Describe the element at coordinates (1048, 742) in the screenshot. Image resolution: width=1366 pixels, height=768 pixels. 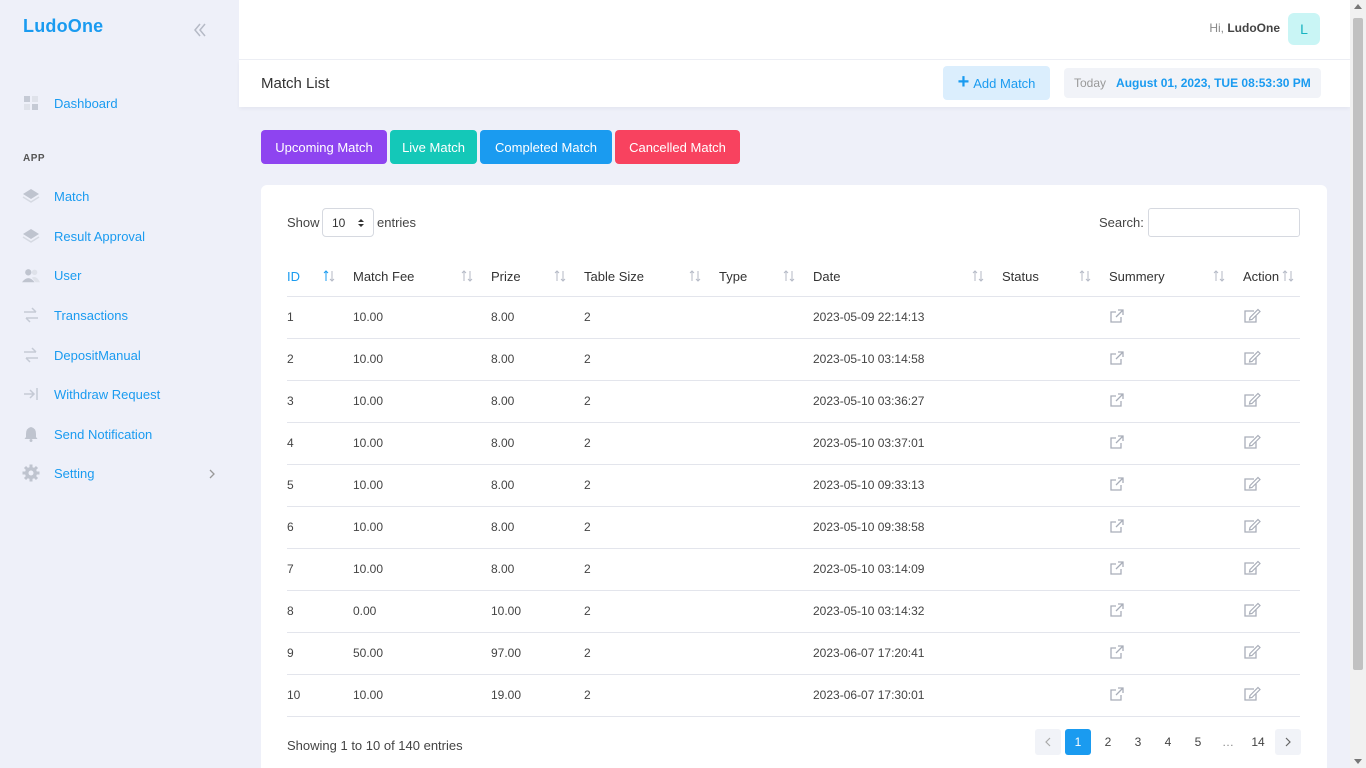
I see `pagination-prev-button` at that location.